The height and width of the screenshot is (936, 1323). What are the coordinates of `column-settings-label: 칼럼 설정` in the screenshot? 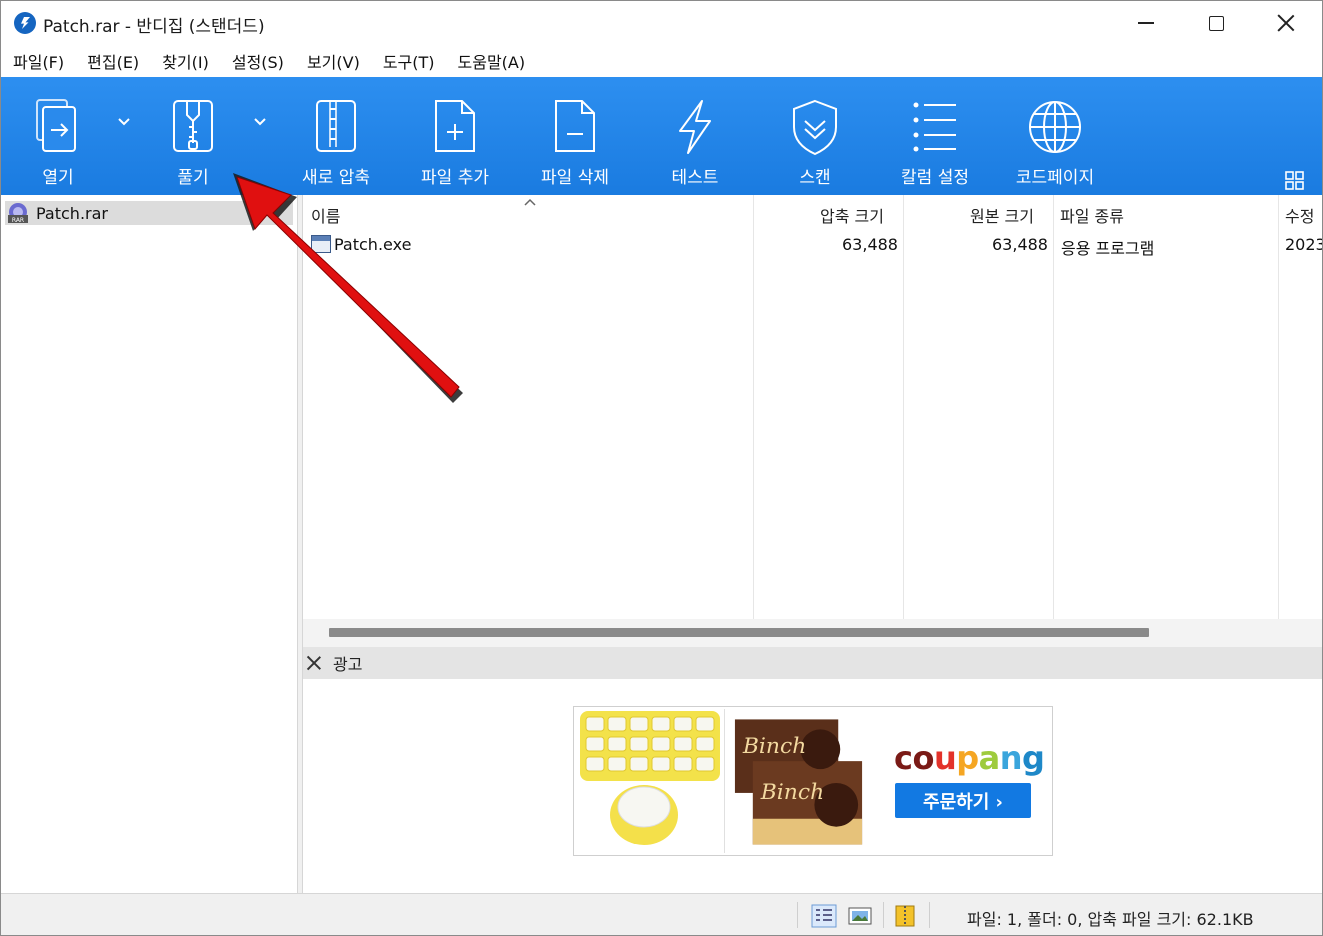 It's located at (935, 178).